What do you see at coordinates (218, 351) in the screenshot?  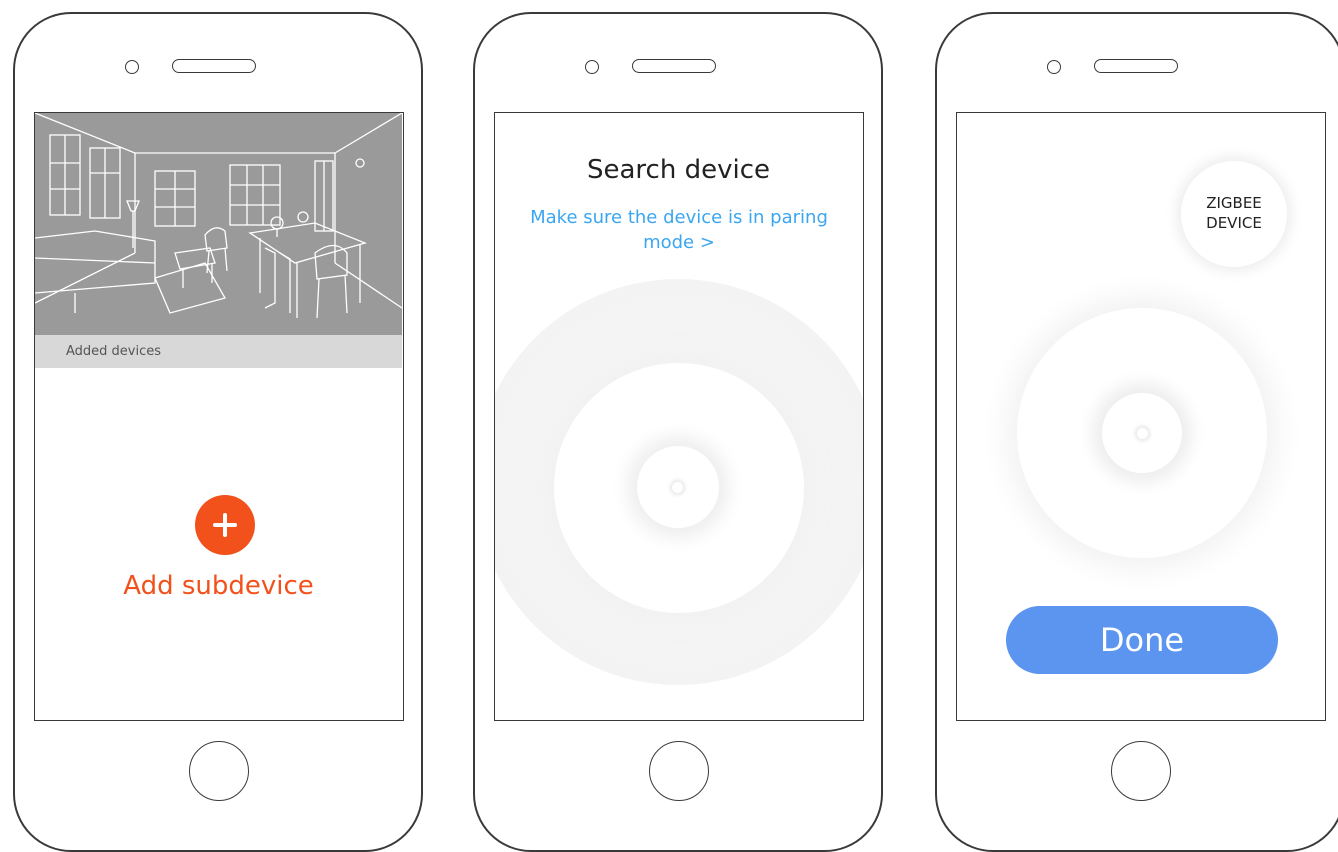 I see `added-devices-header: Added devices` at bounding box center [218, 351].